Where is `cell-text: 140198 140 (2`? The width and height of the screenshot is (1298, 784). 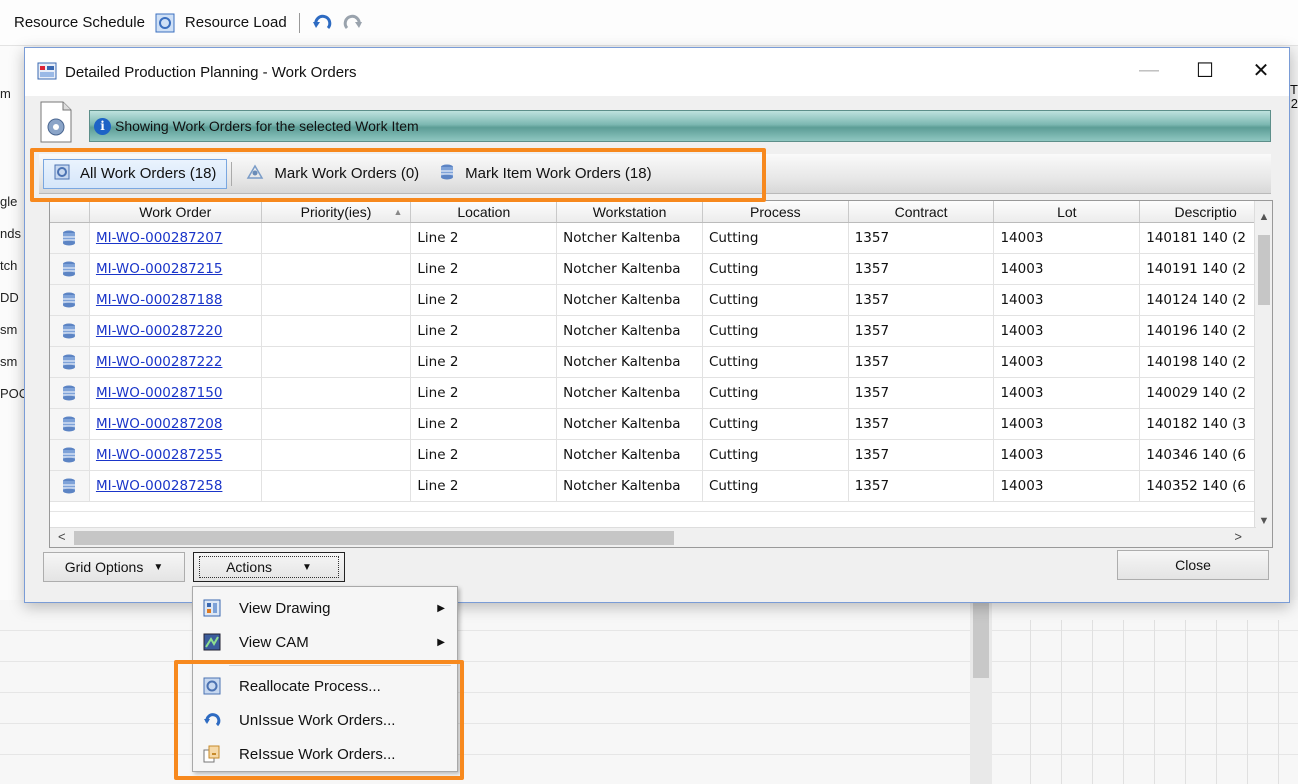
cell-text: 140198 140 (2 is located at coordinates (1196, 362).